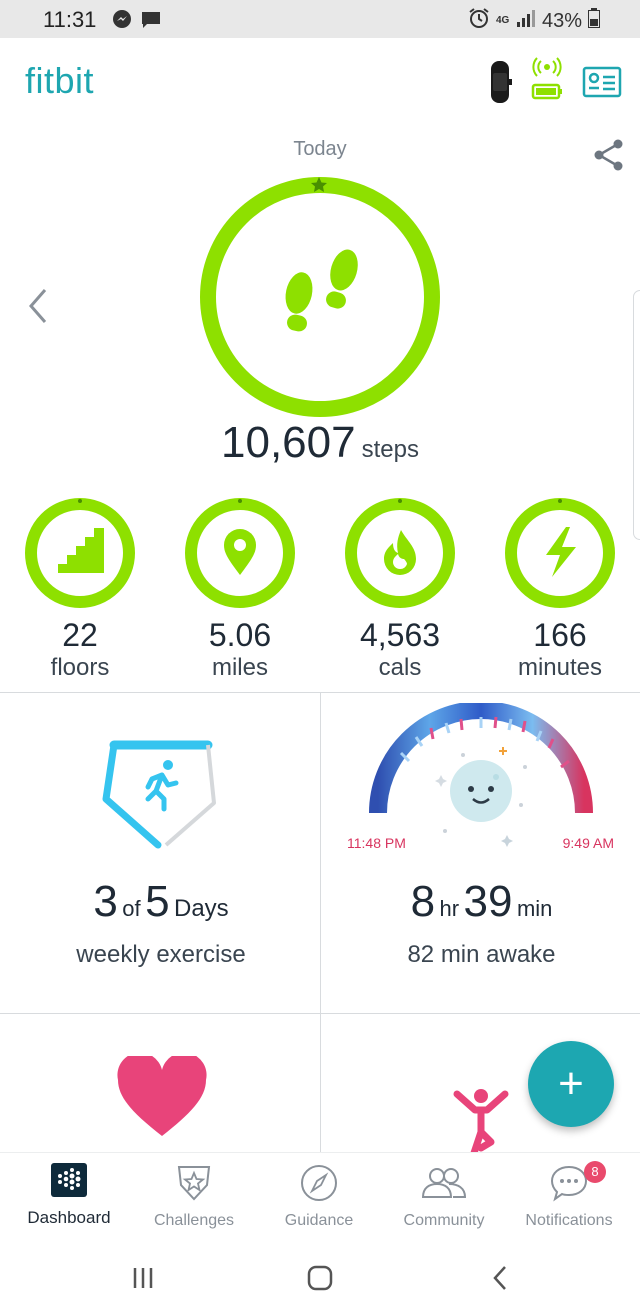 This screenshot has height=1316, width=640. Describe the element at coordinates (560, 667) in the screenshot. I see `minutes-unit: minutes` at that location.